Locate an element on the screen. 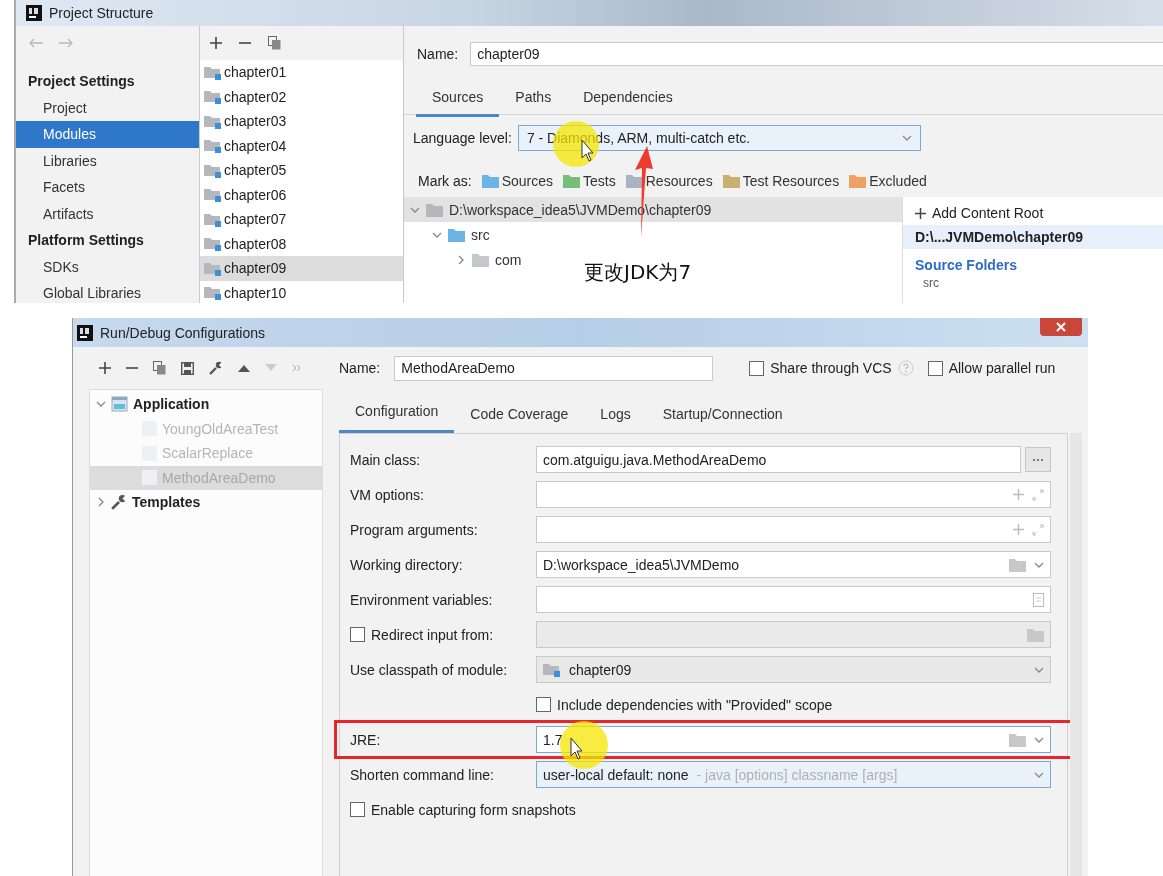 Image resolution: width=1163 pixels, height=876 pixels. mark-as-button: Test Resources is located at coordinates (781, 181).